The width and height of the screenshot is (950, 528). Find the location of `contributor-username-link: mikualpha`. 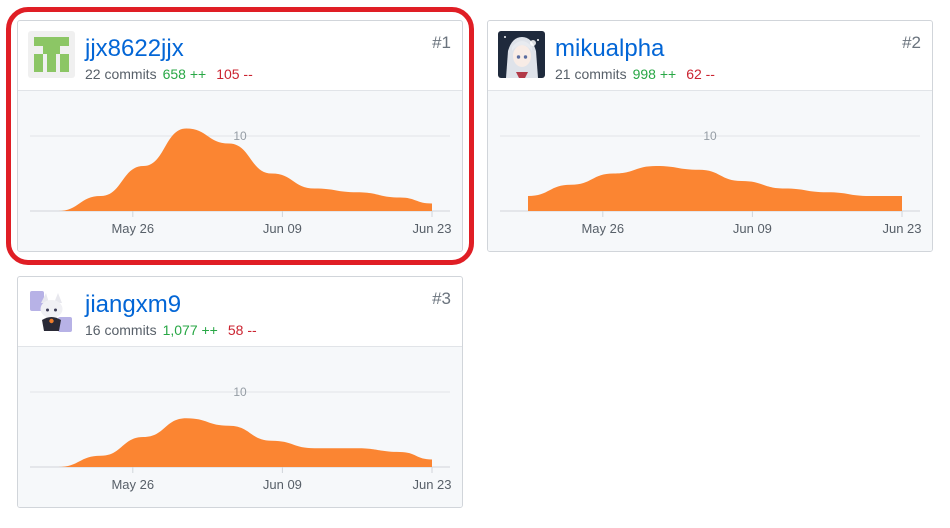

contributor-username-link: mikualpha is located at coordinates (609, 49).